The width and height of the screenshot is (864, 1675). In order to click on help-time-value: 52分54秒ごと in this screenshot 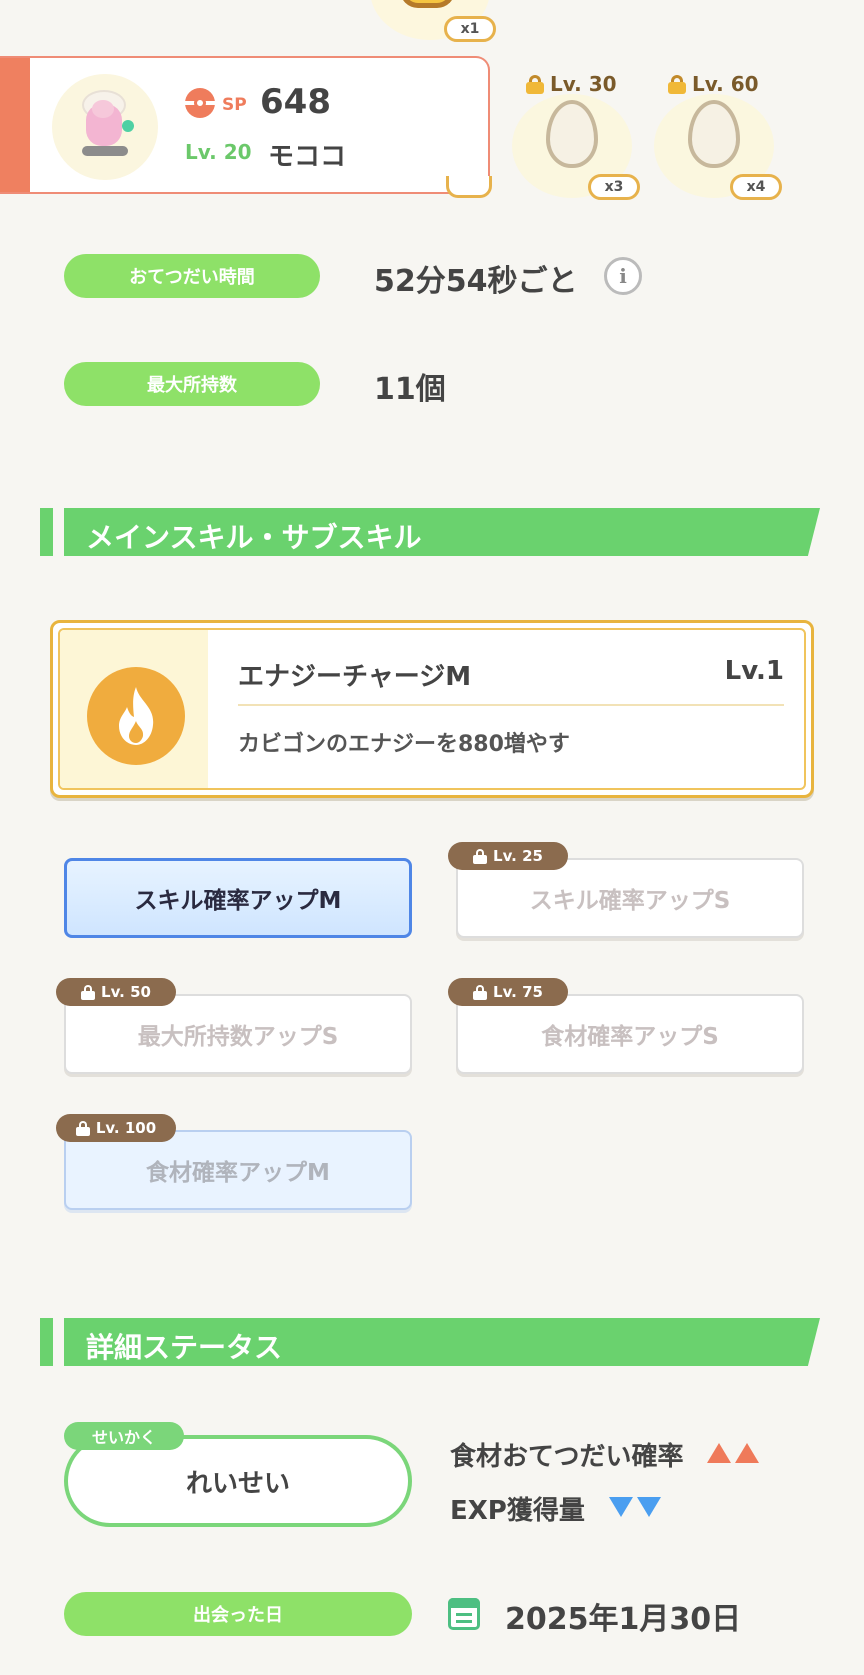, I will do `click(476, 281)`.